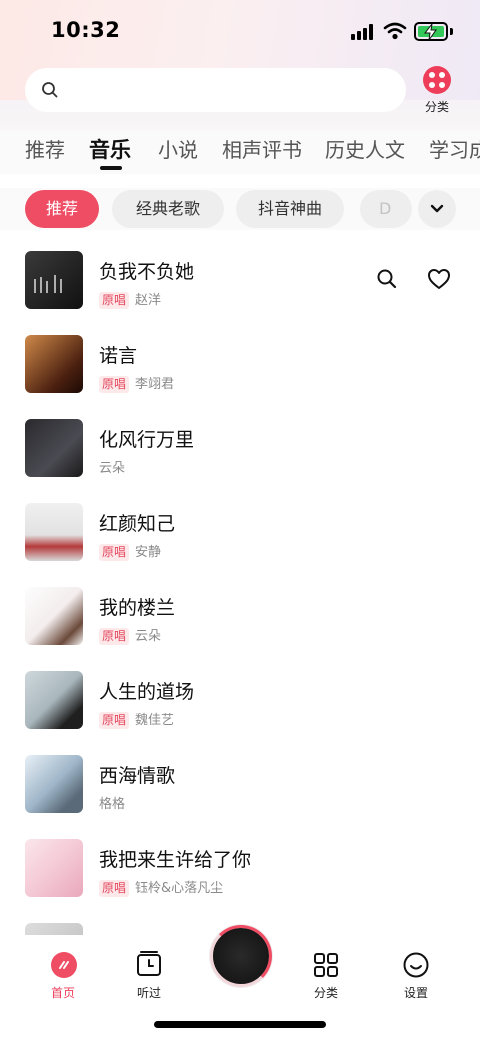  I want to click on battery-tip, so click(451, 31).